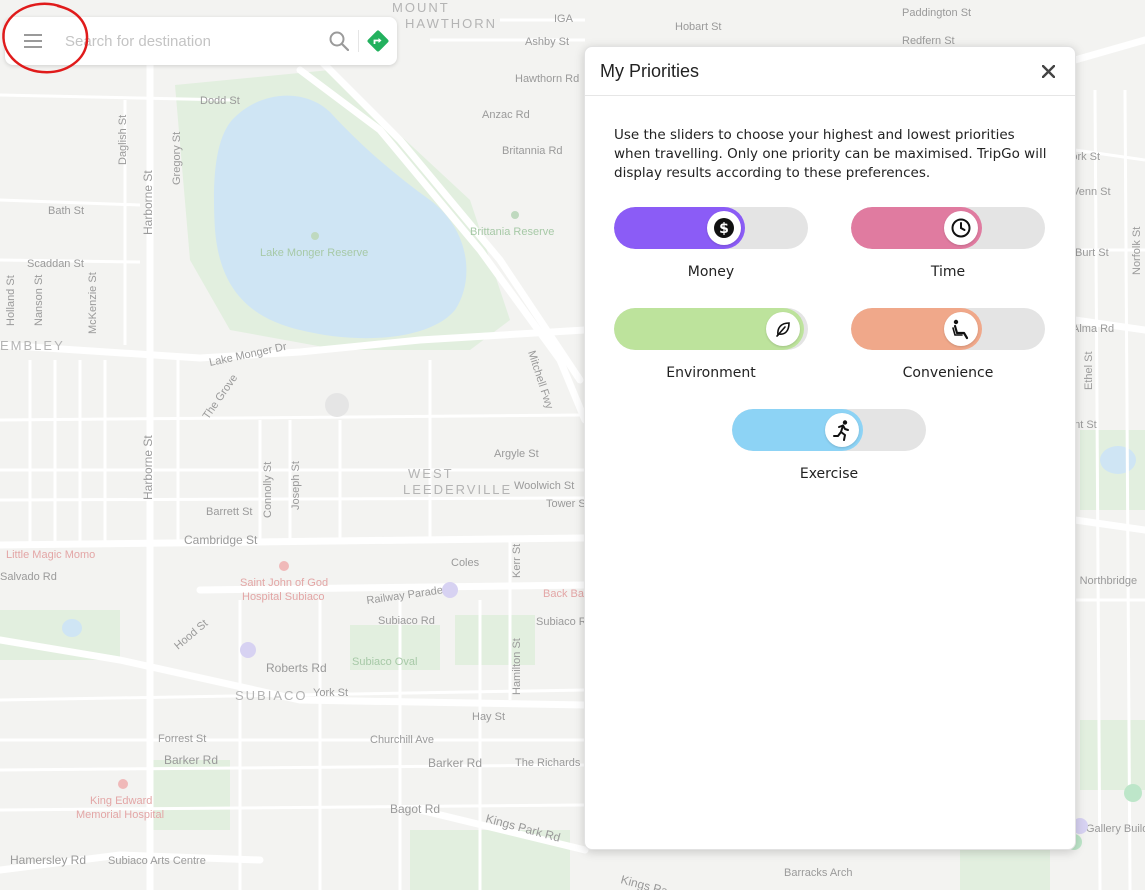 The image size is (1145, 890). Describe the element at coordinates (650, 70) in the screenshot. I see `panel-title: My Priorities` at that location.